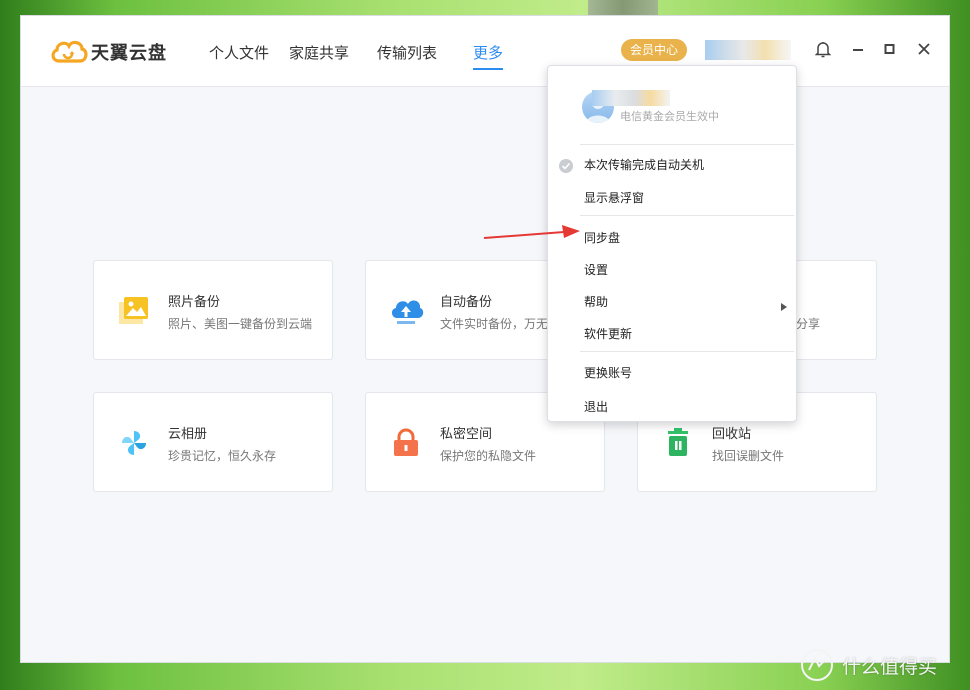  I want to click on user-account-blurred, so click(748, 50).